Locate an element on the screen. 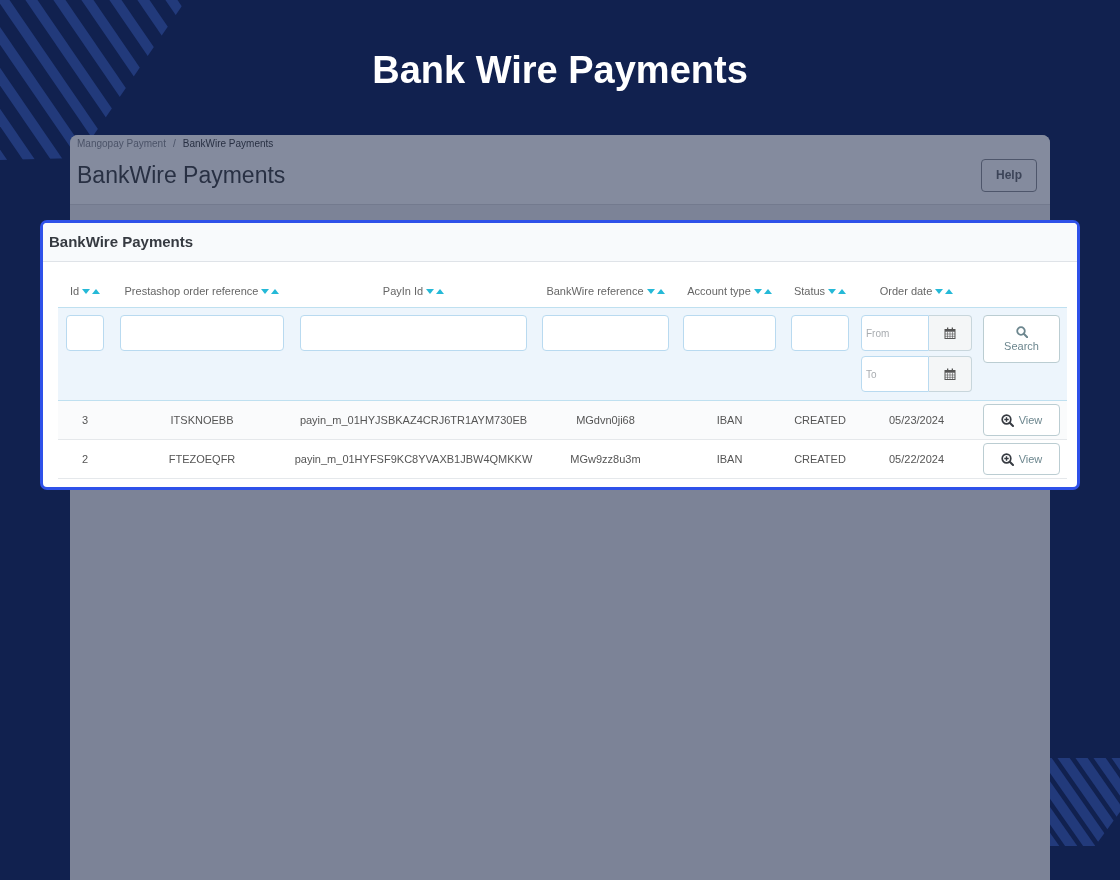 This screenshot has height=880, width=1120. panel-title: BankWire Payments is located at coordinates (121, 241).